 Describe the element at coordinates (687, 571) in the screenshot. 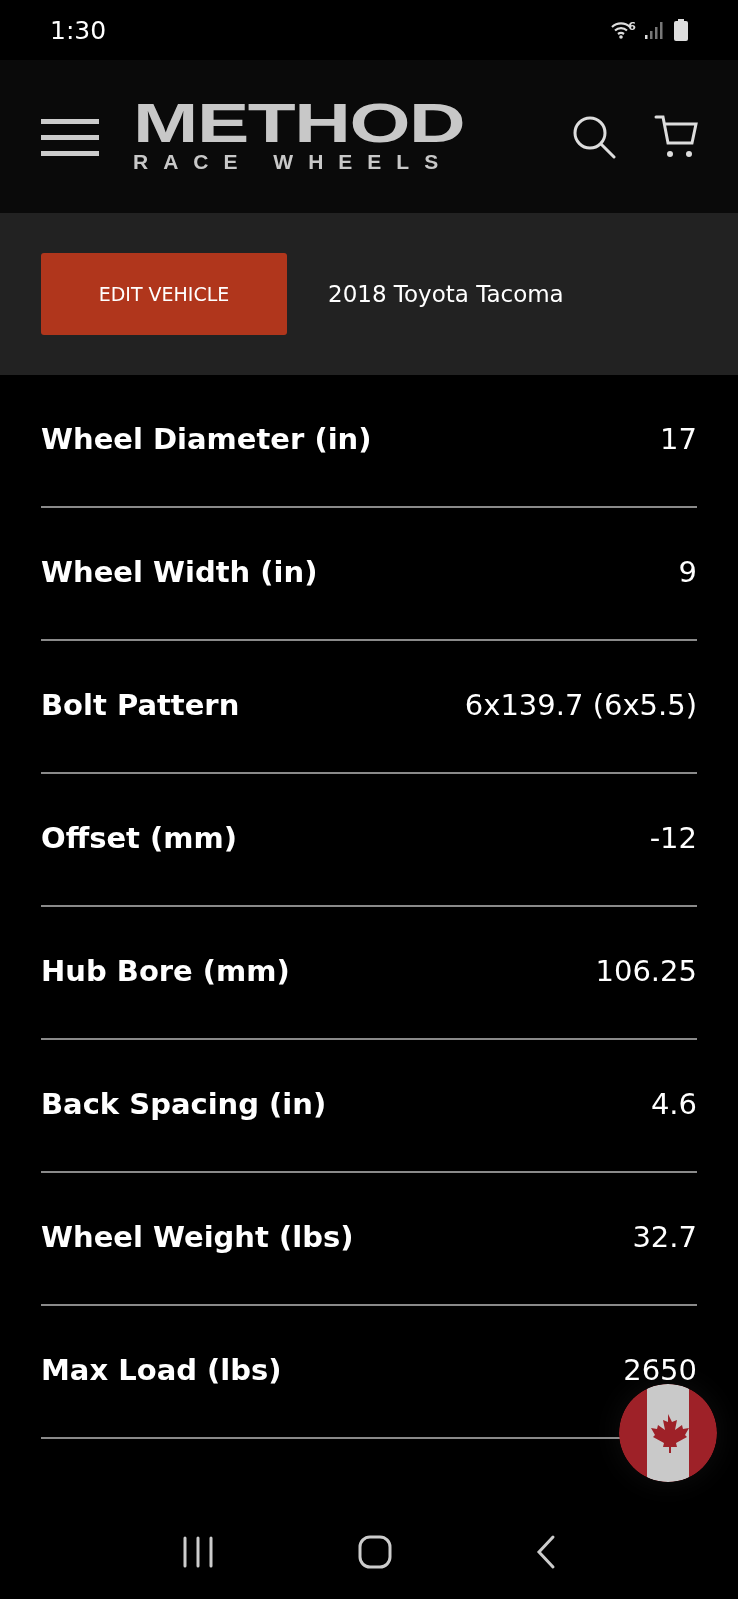

I see `spec-value: 9` at that location.